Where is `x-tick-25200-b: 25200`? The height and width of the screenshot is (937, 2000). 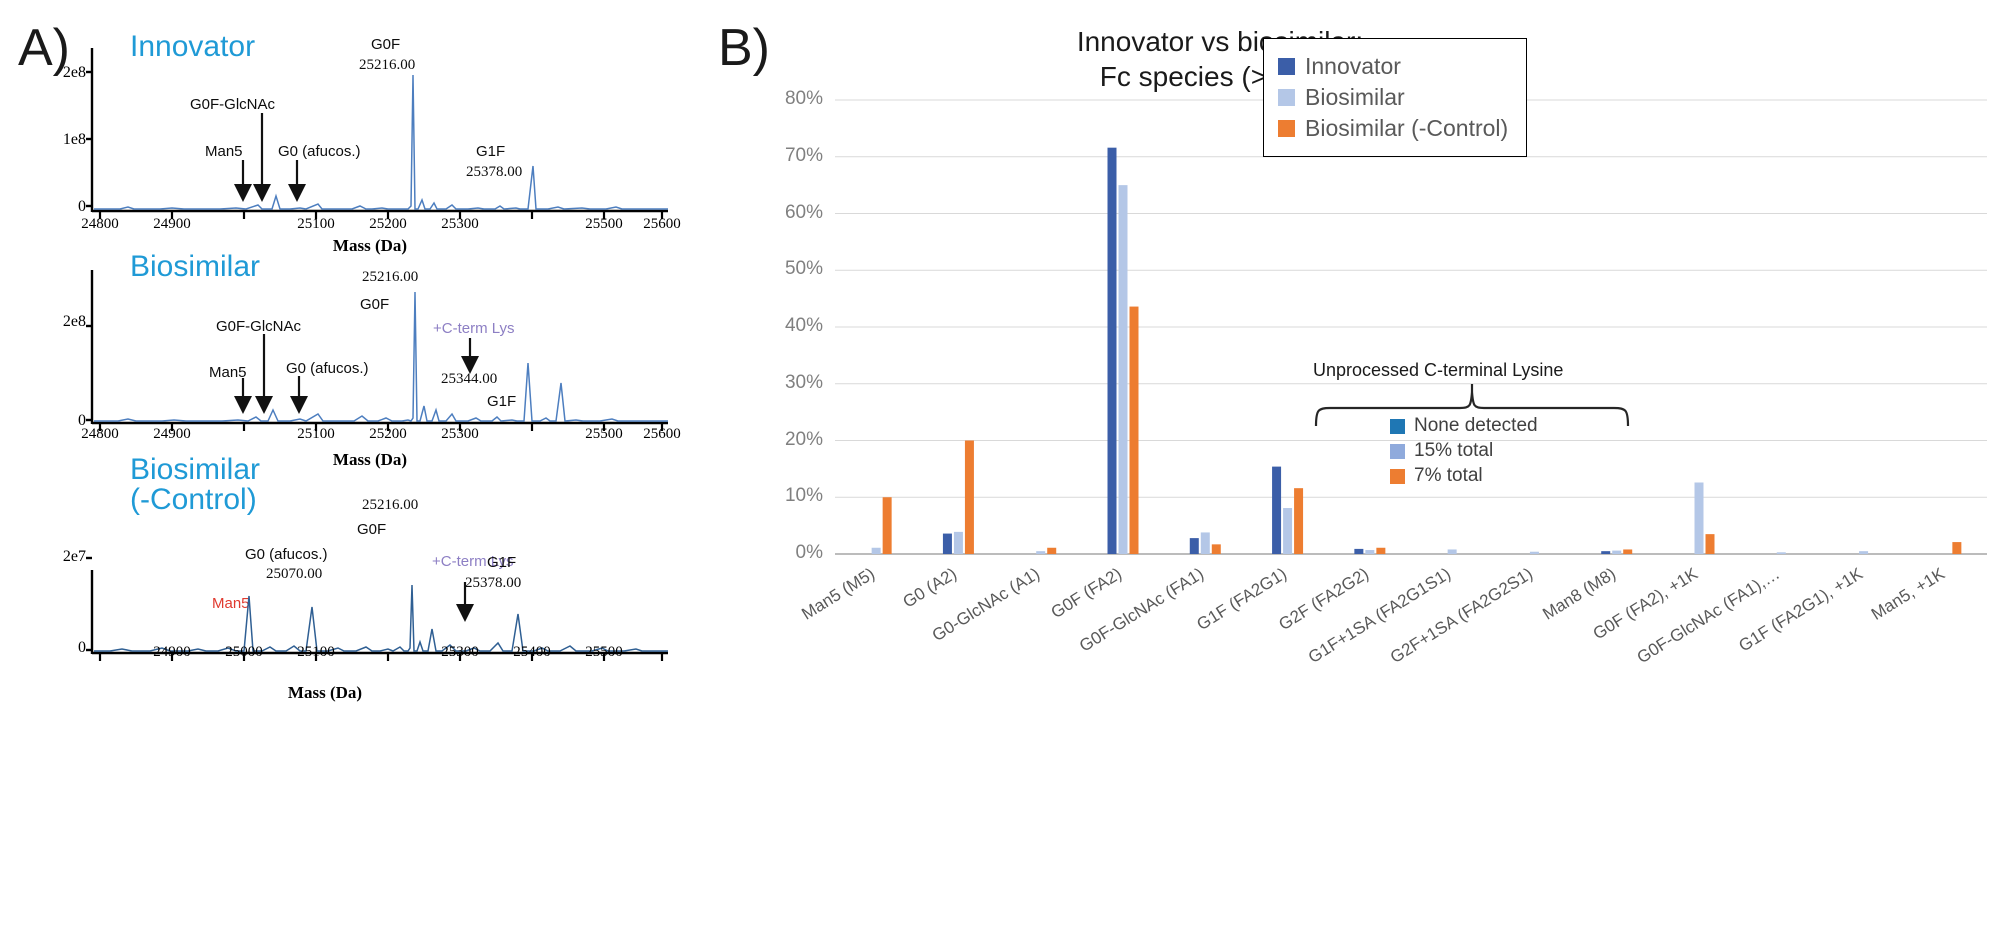
x-tick-25200-b: 25200 is located at coordinates (388, 434).